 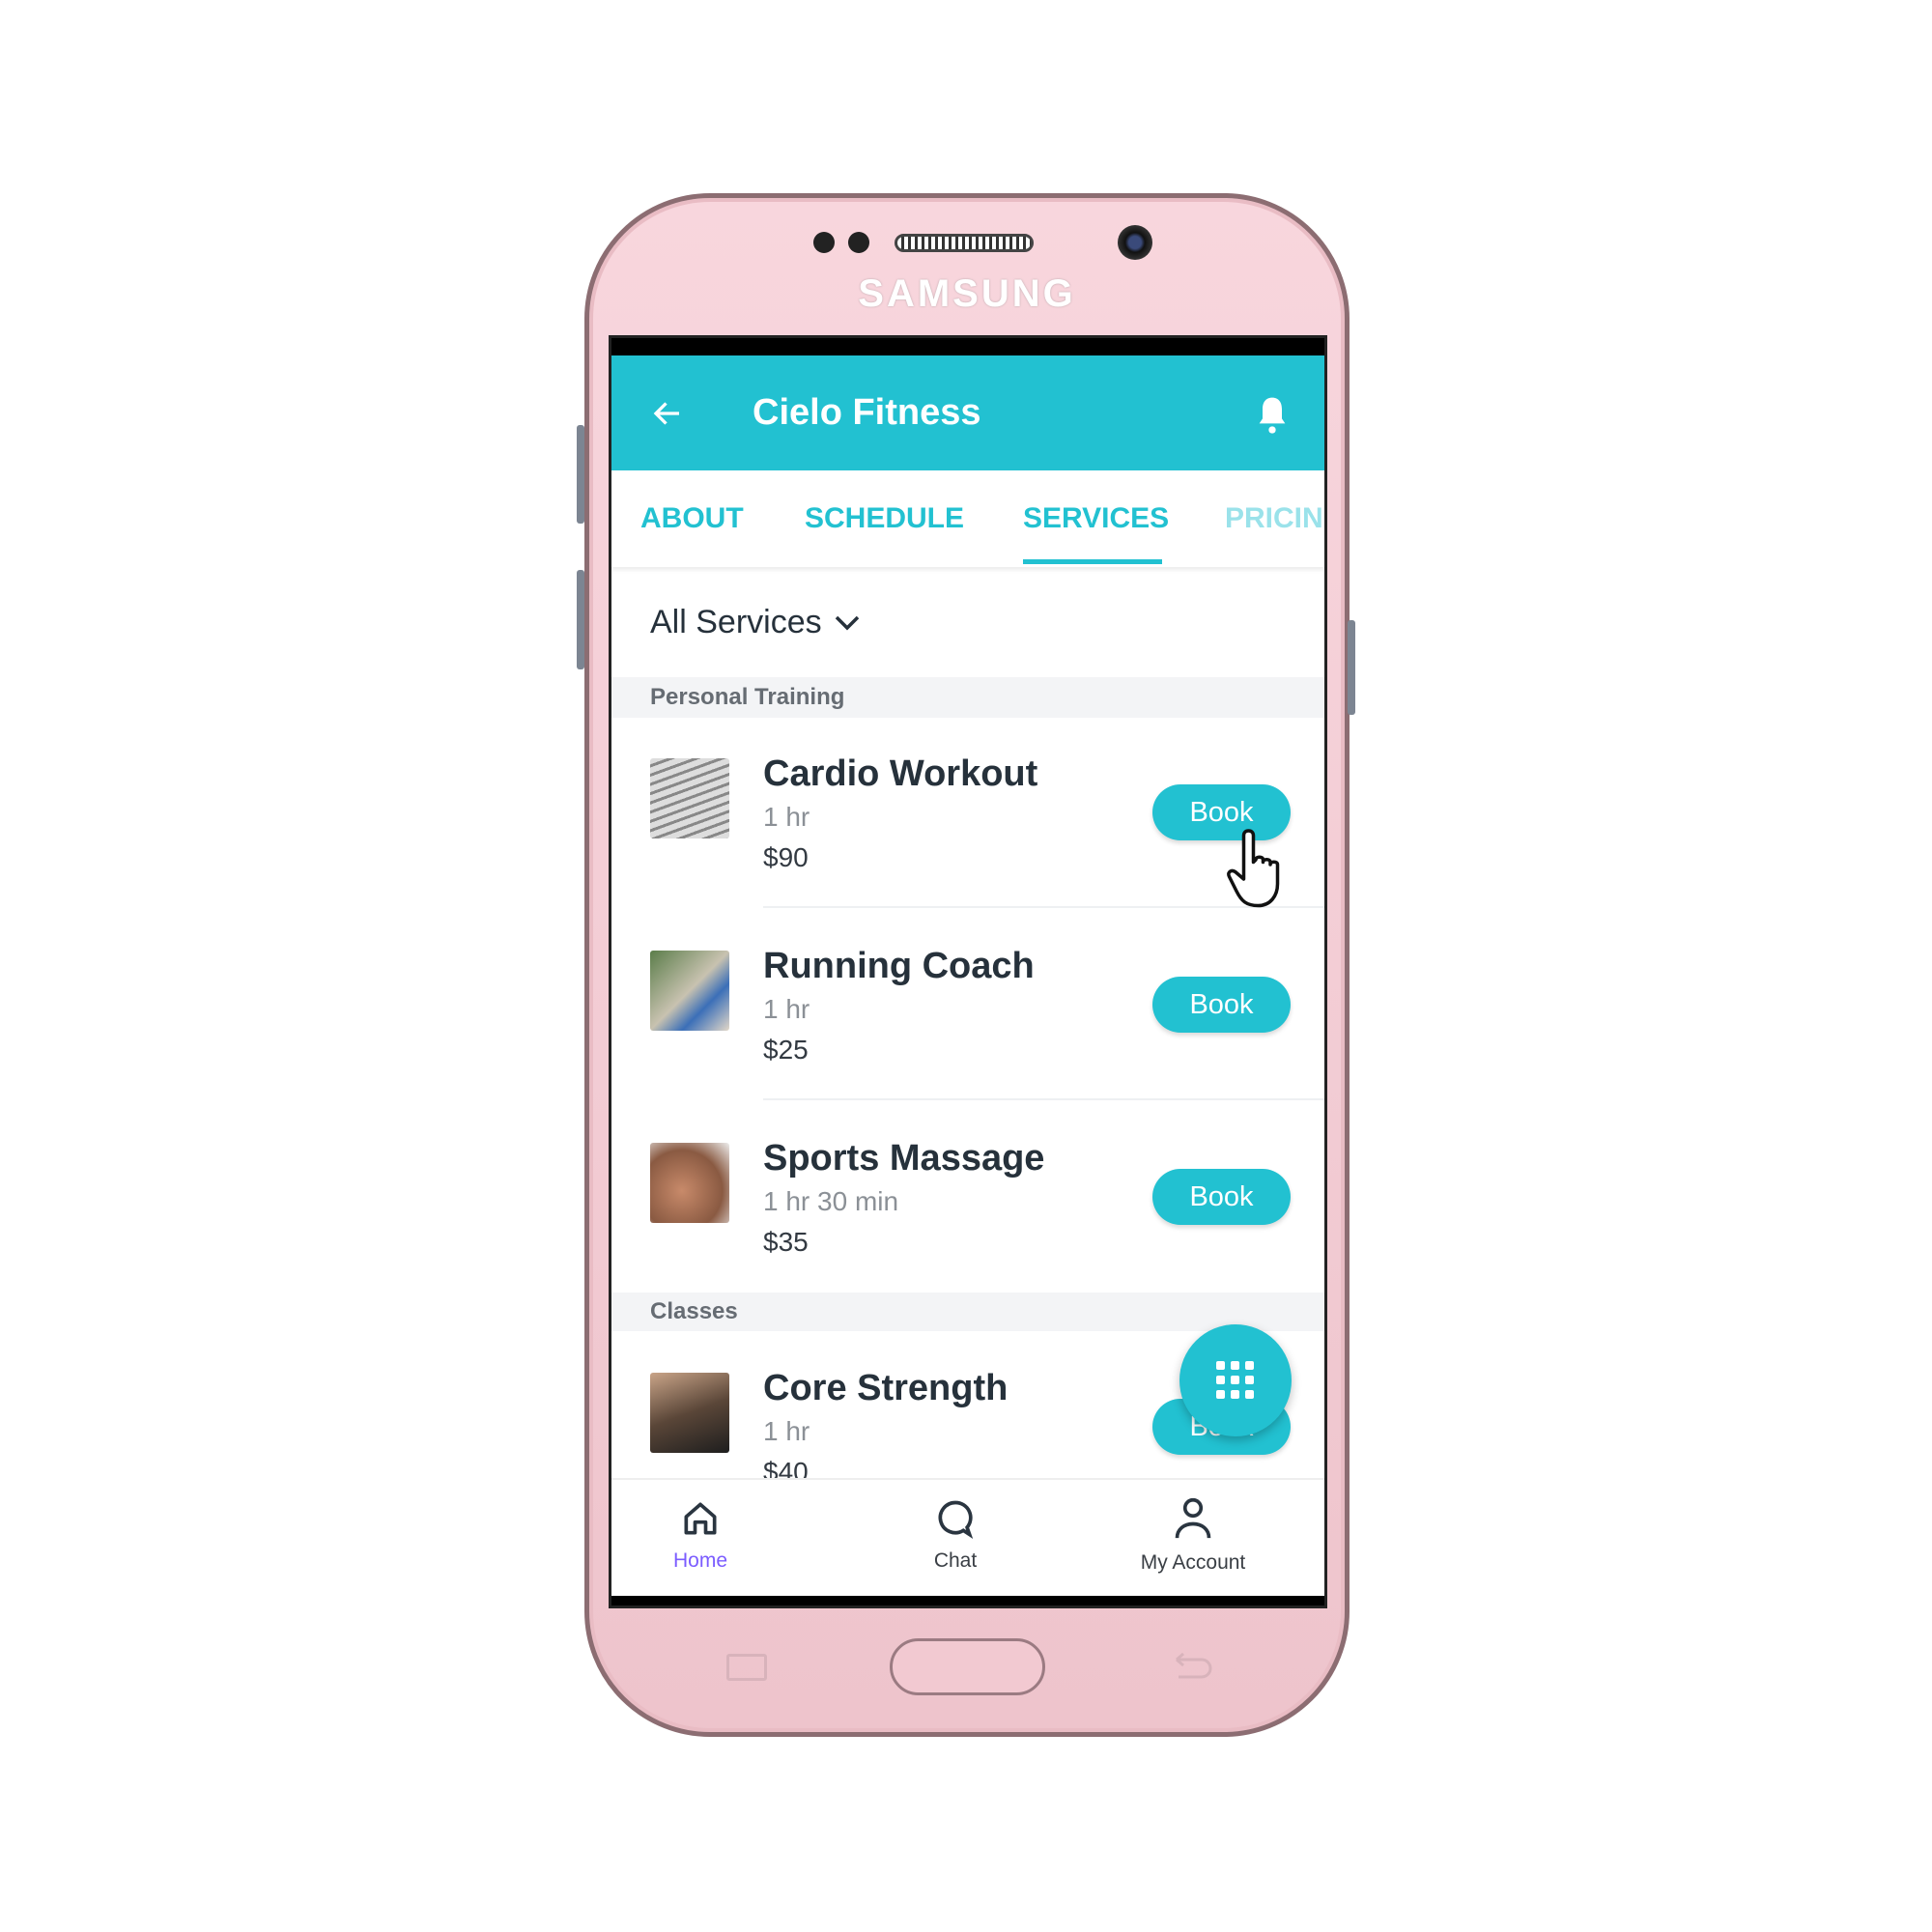 What do you see at coordinates (967, 1666) in the screenshot?
I see `home-hardware-button` at bounding box center [967, 1666].